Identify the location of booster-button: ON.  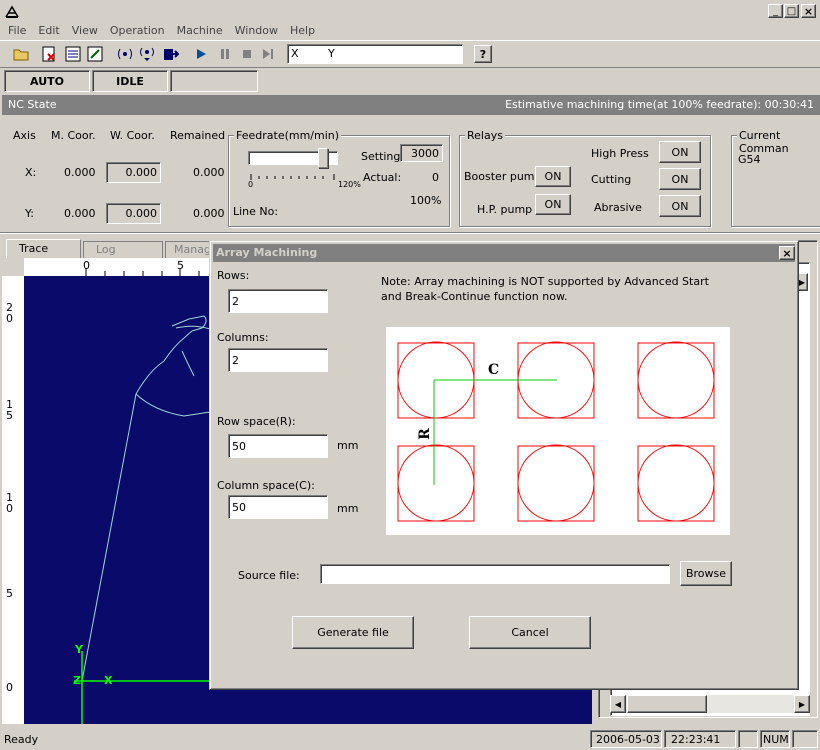
(553, 176).